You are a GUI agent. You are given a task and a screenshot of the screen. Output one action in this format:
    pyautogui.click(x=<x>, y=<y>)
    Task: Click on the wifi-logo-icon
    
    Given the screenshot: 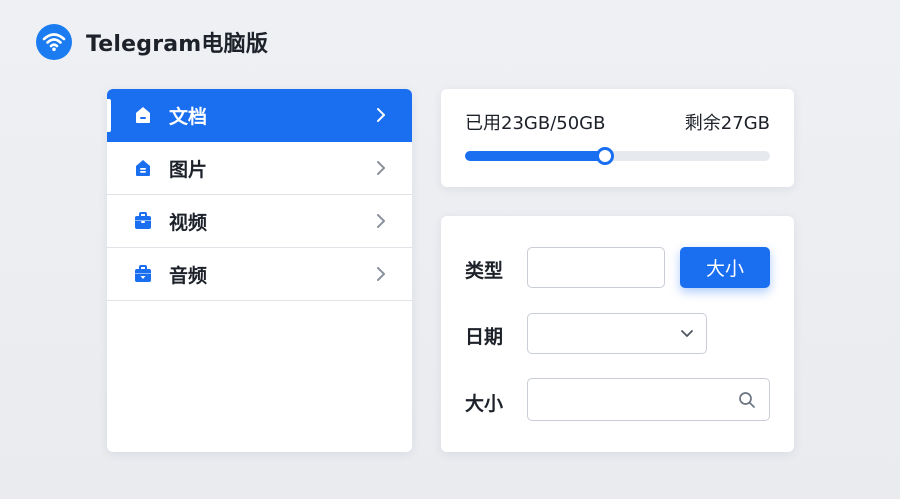 What is the action you would take?
    pyautogui.click(x=54, y=42)
    